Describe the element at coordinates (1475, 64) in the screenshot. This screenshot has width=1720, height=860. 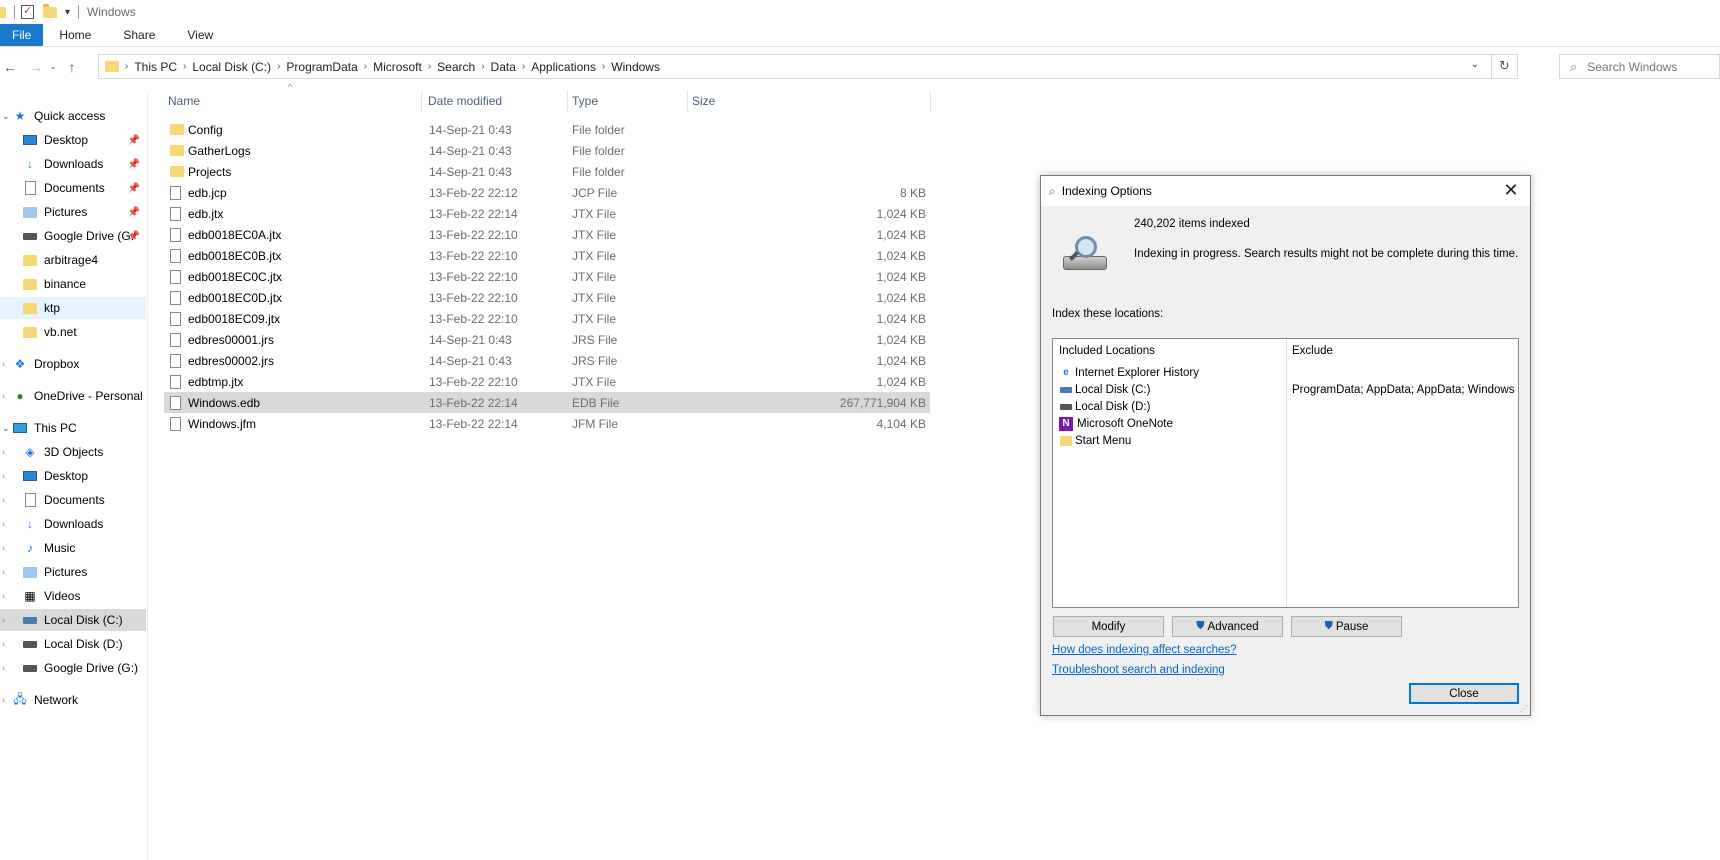
I see `chevron-down-icon: ⌄` at that location.